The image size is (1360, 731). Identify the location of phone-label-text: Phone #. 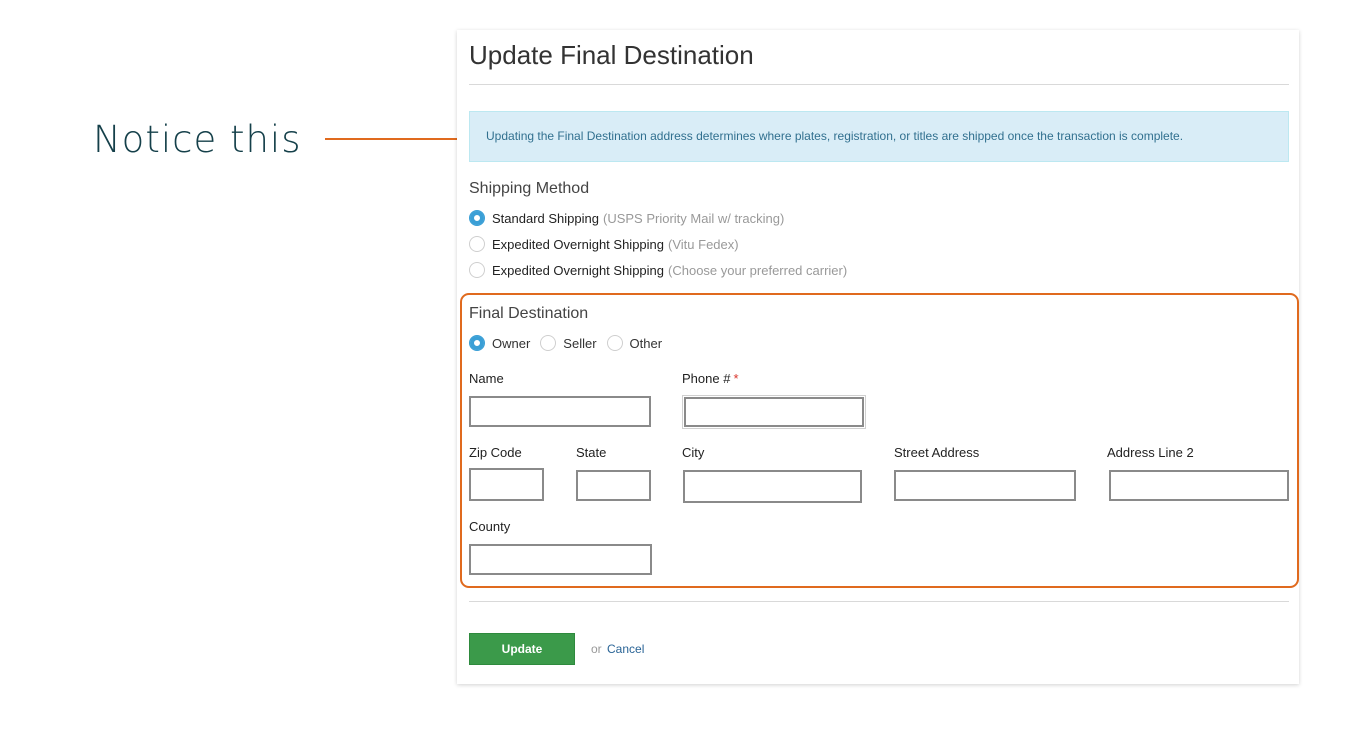
(706, 378).